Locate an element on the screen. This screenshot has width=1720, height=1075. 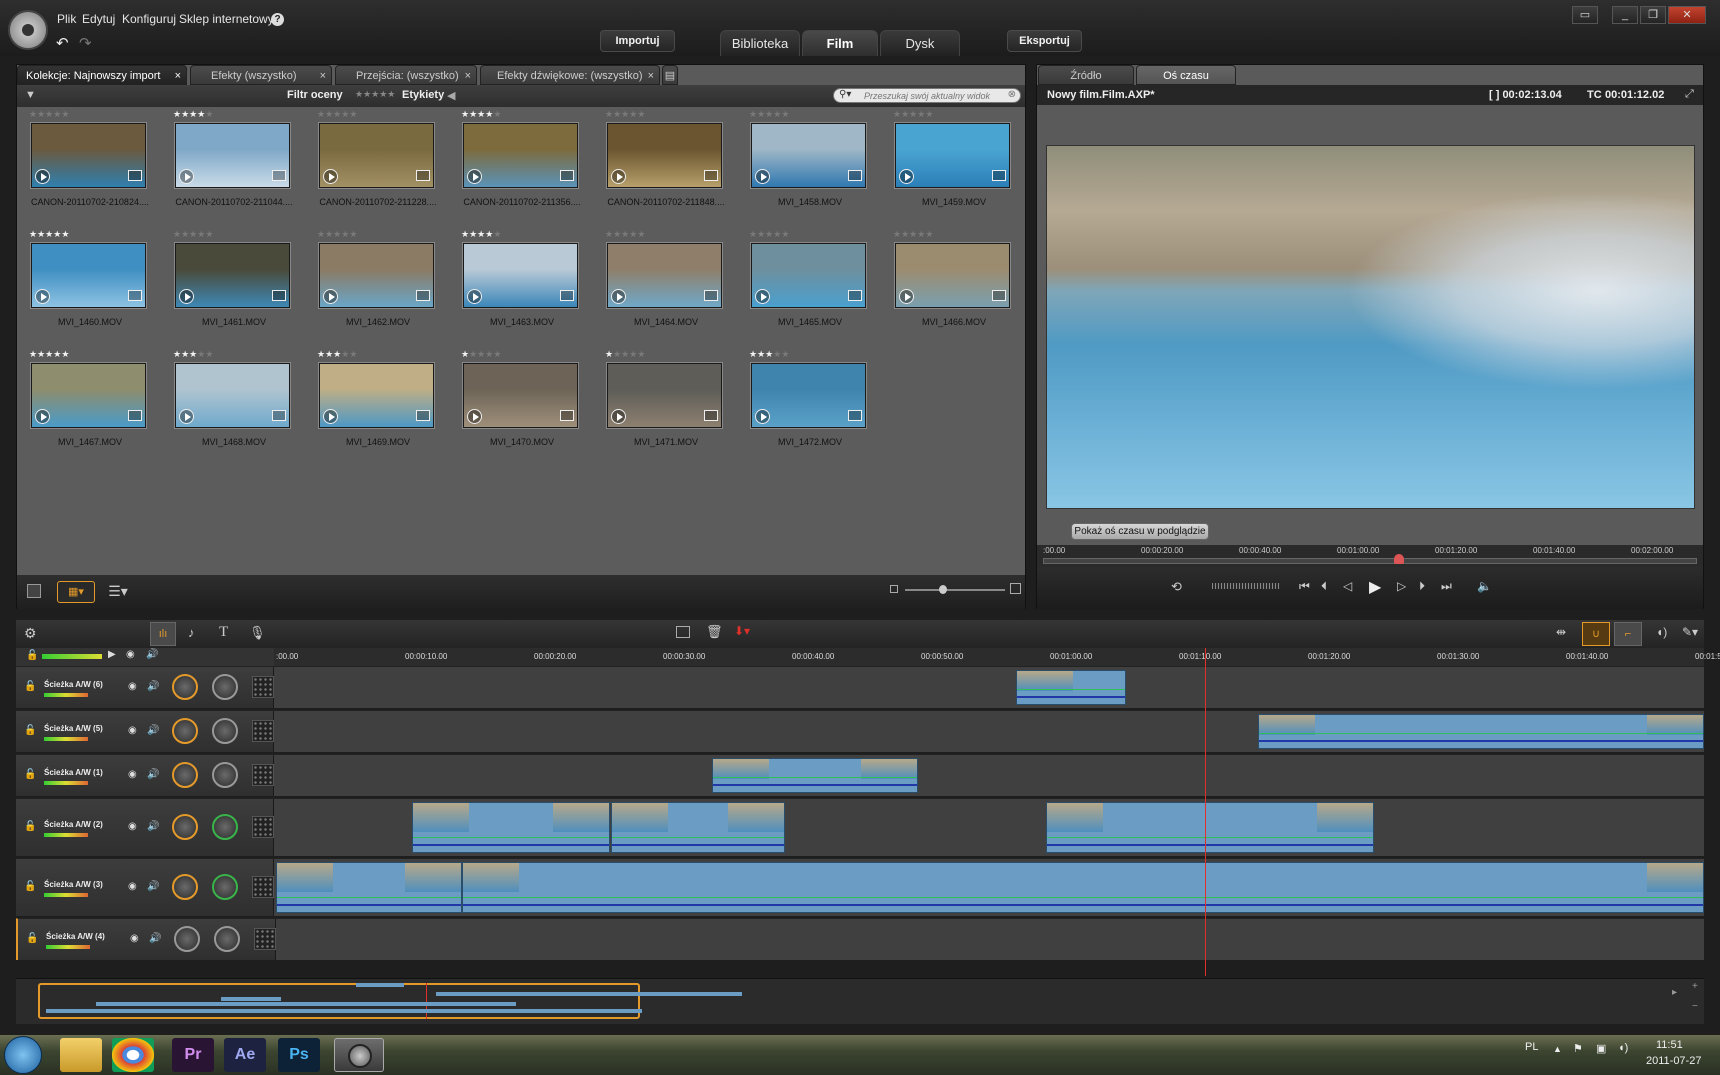
track-name: Ścieżka A/W (6) is located at coordinates (73, 684).